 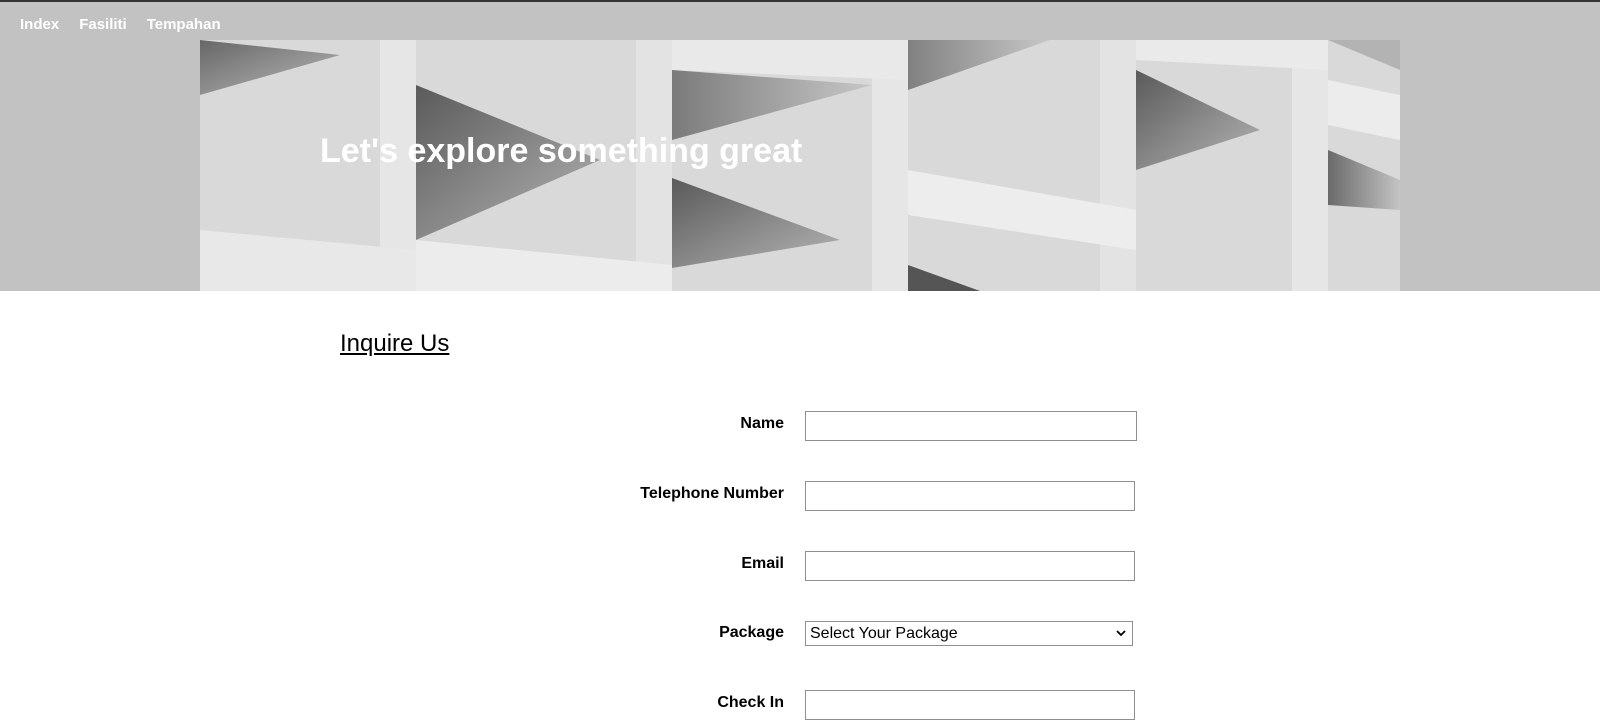 I want to click on package-select: Select Your Package, so click(x=969, y=633).